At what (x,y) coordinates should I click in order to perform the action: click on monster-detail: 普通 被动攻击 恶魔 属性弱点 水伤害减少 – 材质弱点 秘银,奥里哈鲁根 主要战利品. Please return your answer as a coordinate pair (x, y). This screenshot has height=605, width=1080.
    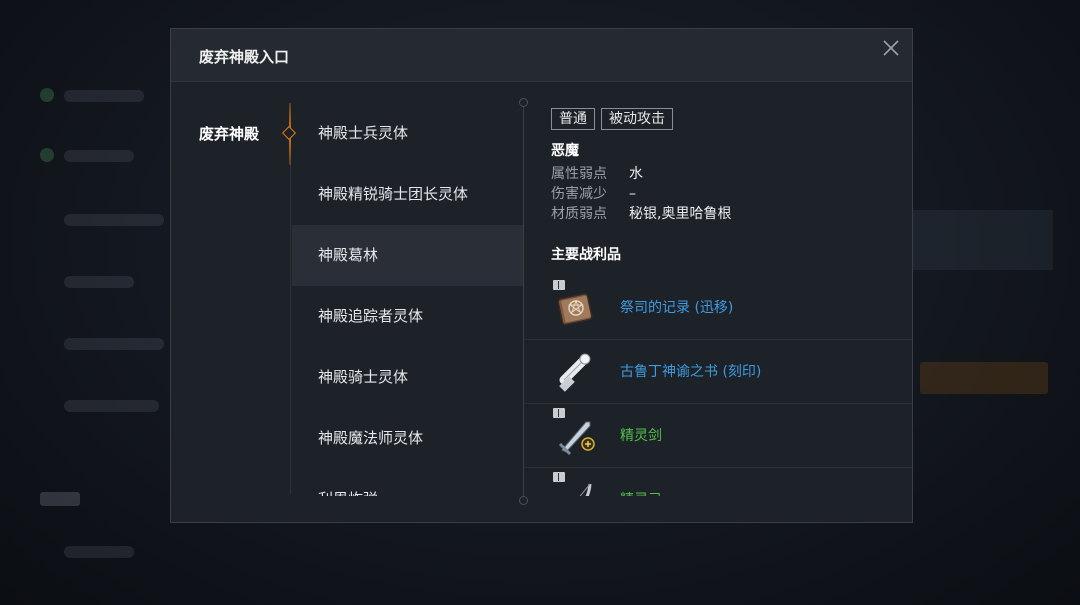
    Looking at the image, I should click on (721, 186).